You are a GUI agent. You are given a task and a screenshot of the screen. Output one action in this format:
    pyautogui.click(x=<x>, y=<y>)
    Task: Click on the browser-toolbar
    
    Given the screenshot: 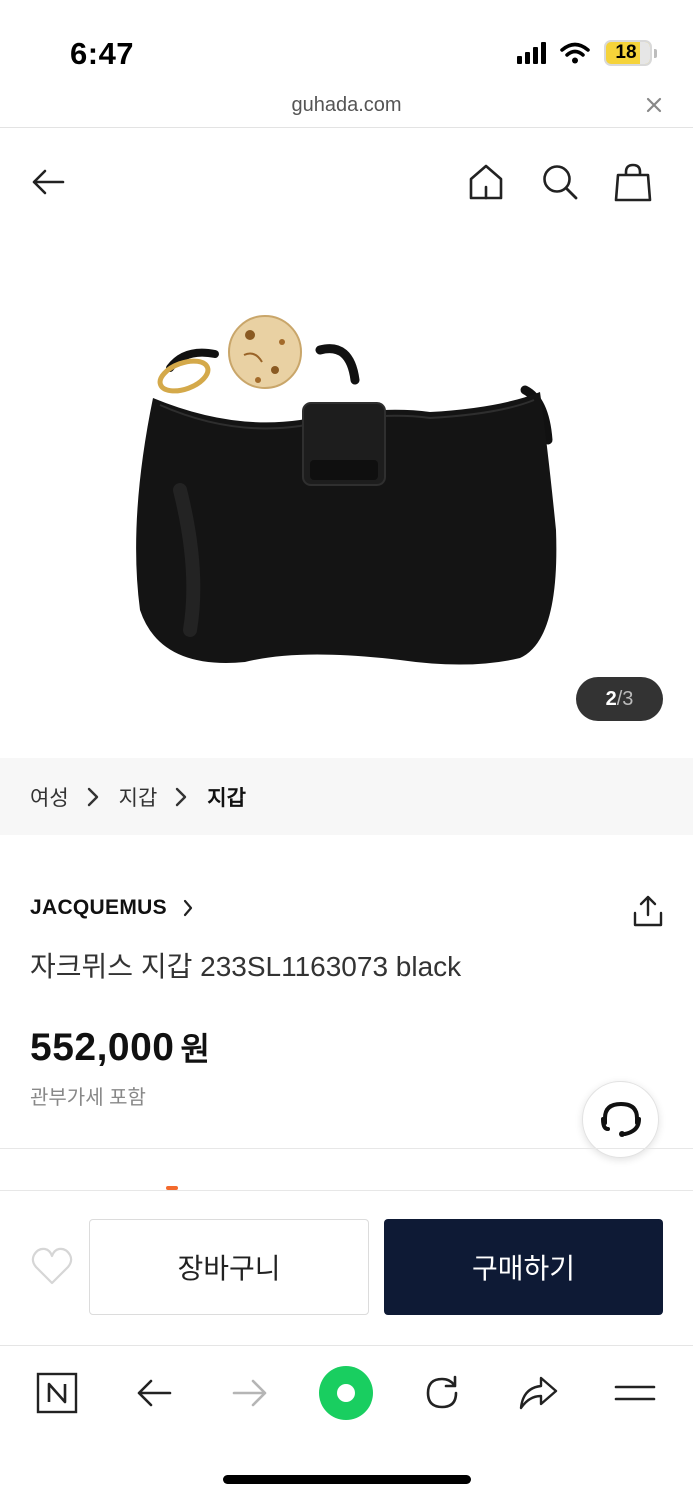 What is the action you would take?
    pyautogui.click(x=346, y=1392)
    